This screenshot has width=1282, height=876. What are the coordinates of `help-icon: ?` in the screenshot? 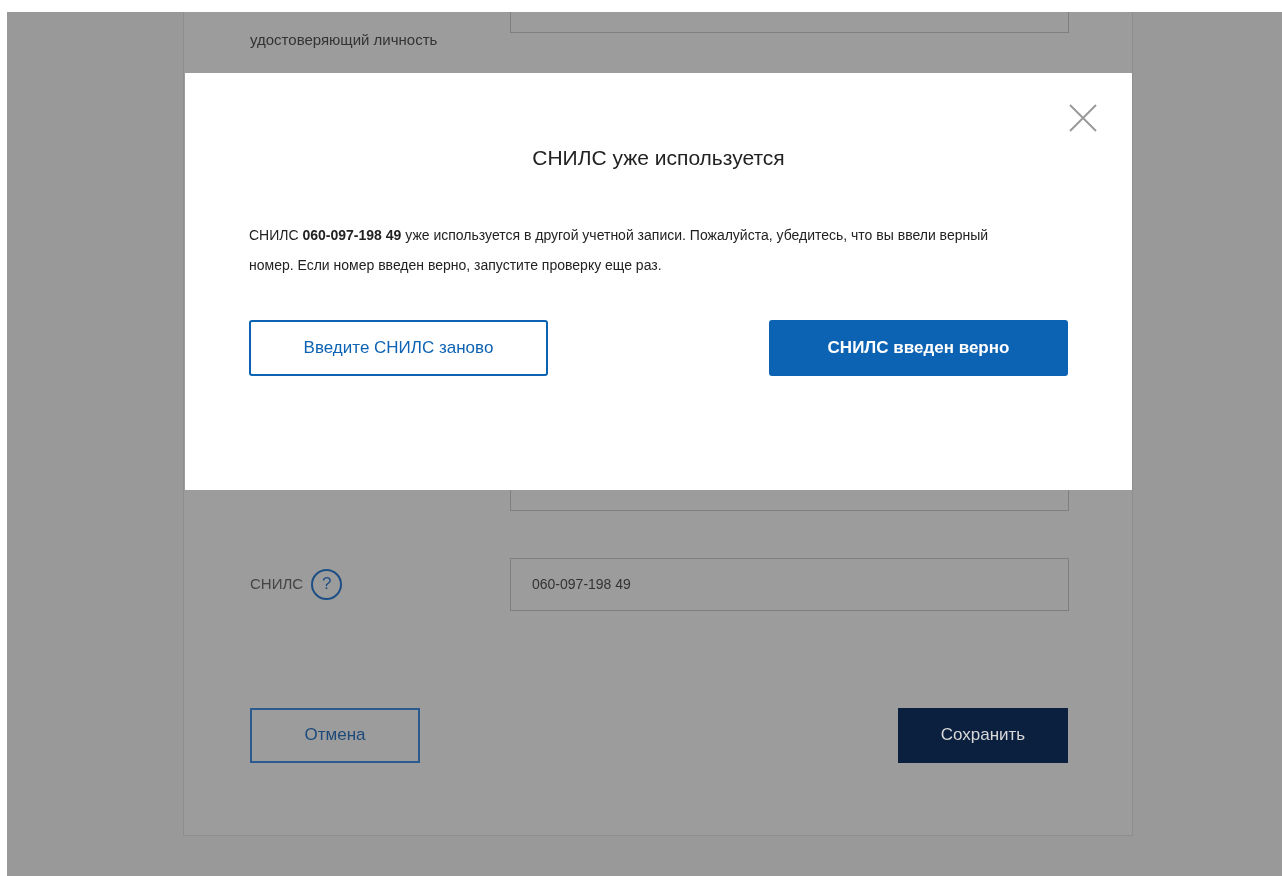 It's located at (327, 584).